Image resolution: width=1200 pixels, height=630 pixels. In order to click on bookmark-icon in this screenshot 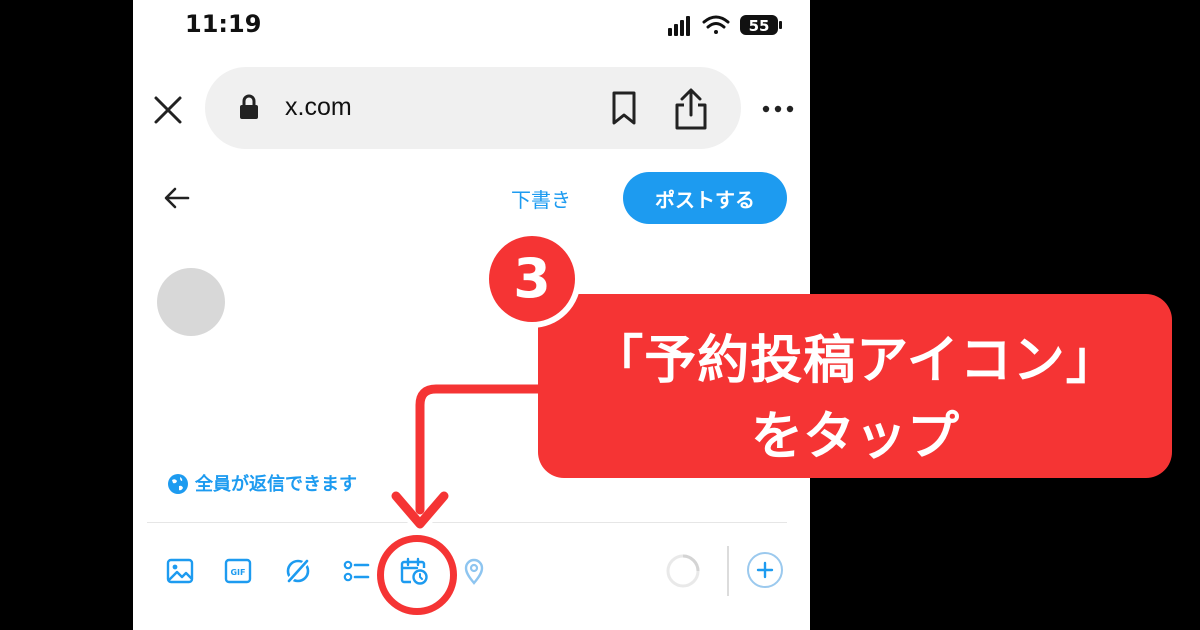, I will do `click(624, 108)`.